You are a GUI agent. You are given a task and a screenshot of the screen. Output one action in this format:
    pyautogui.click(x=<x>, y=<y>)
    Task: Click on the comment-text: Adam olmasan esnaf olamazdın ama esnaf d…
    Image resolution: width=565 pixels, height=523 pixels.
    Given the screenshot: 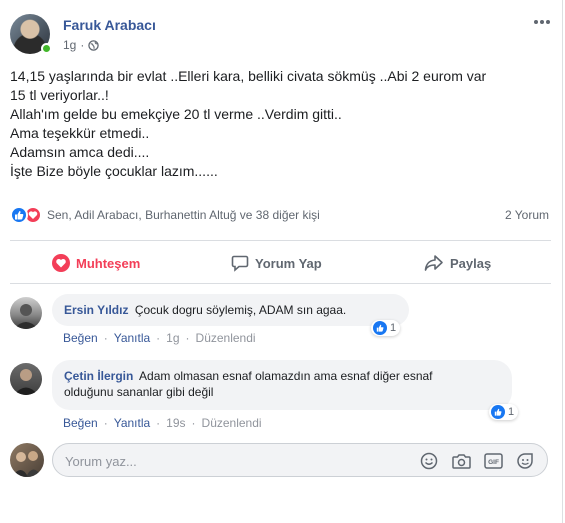 What is the action you would take?
    pyautogui.click(x=286, y=376)
    